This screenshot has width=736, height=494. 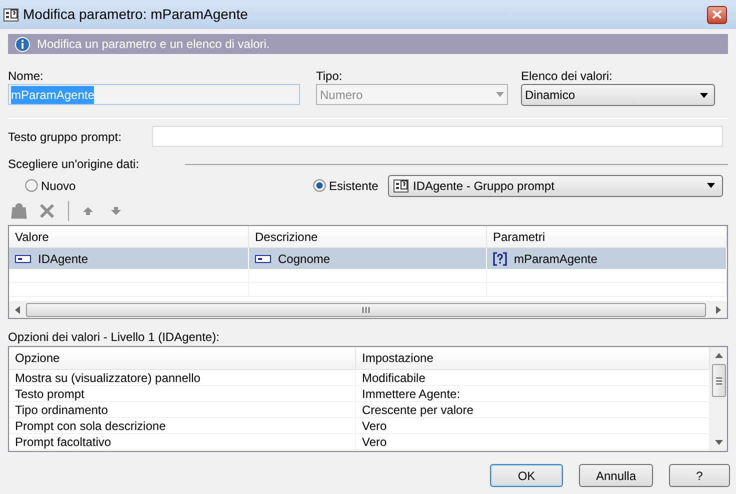 What do you see at coordinates (330, 75) in the screenshot?
I see `field-label: Tipo:` at bounding box center [330, 75].